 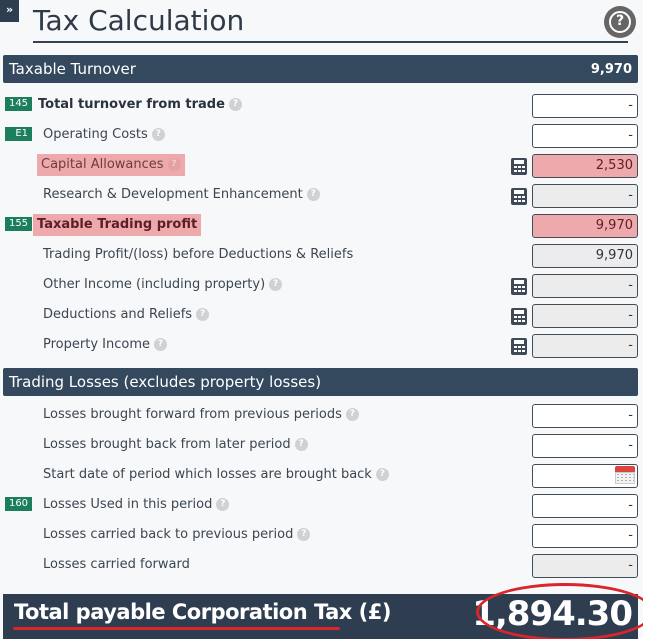 I want to click on losses-carried-forward-field: -, so click(x=585, y=566).